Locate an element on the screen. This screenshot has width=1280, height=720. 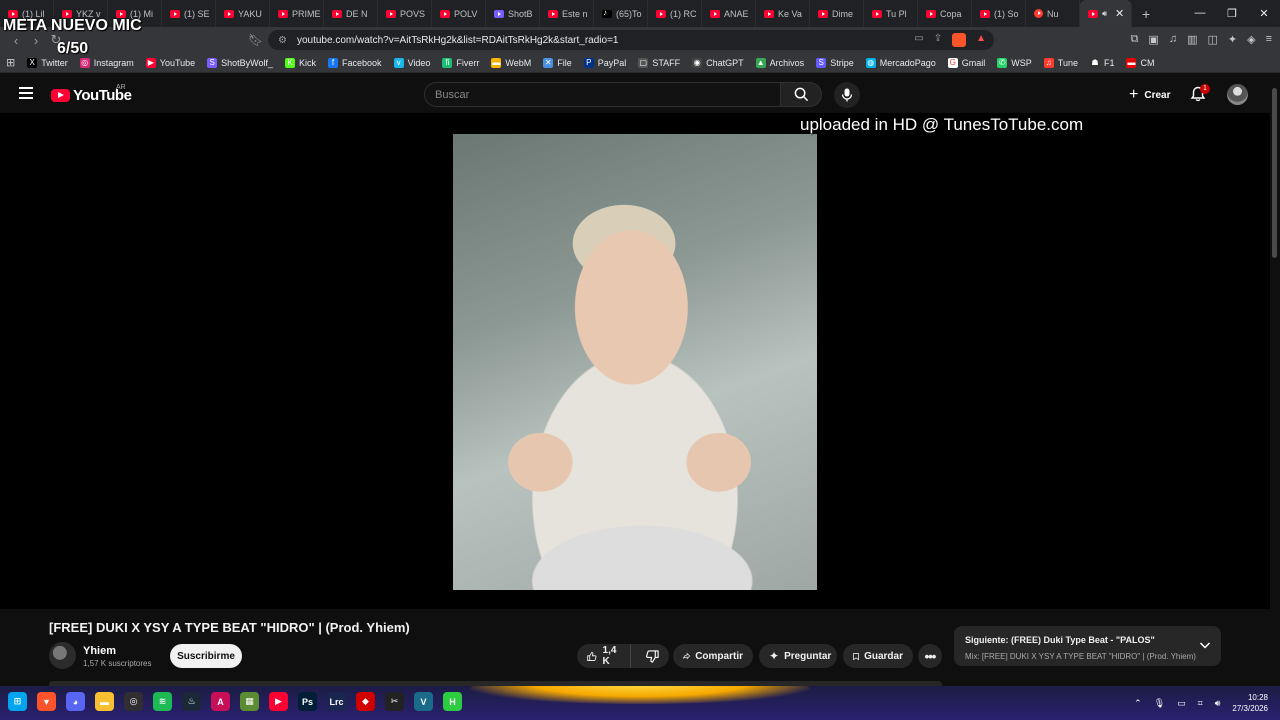
bookmark-icon: 🔖︎ is located at coordinates (255, 40).